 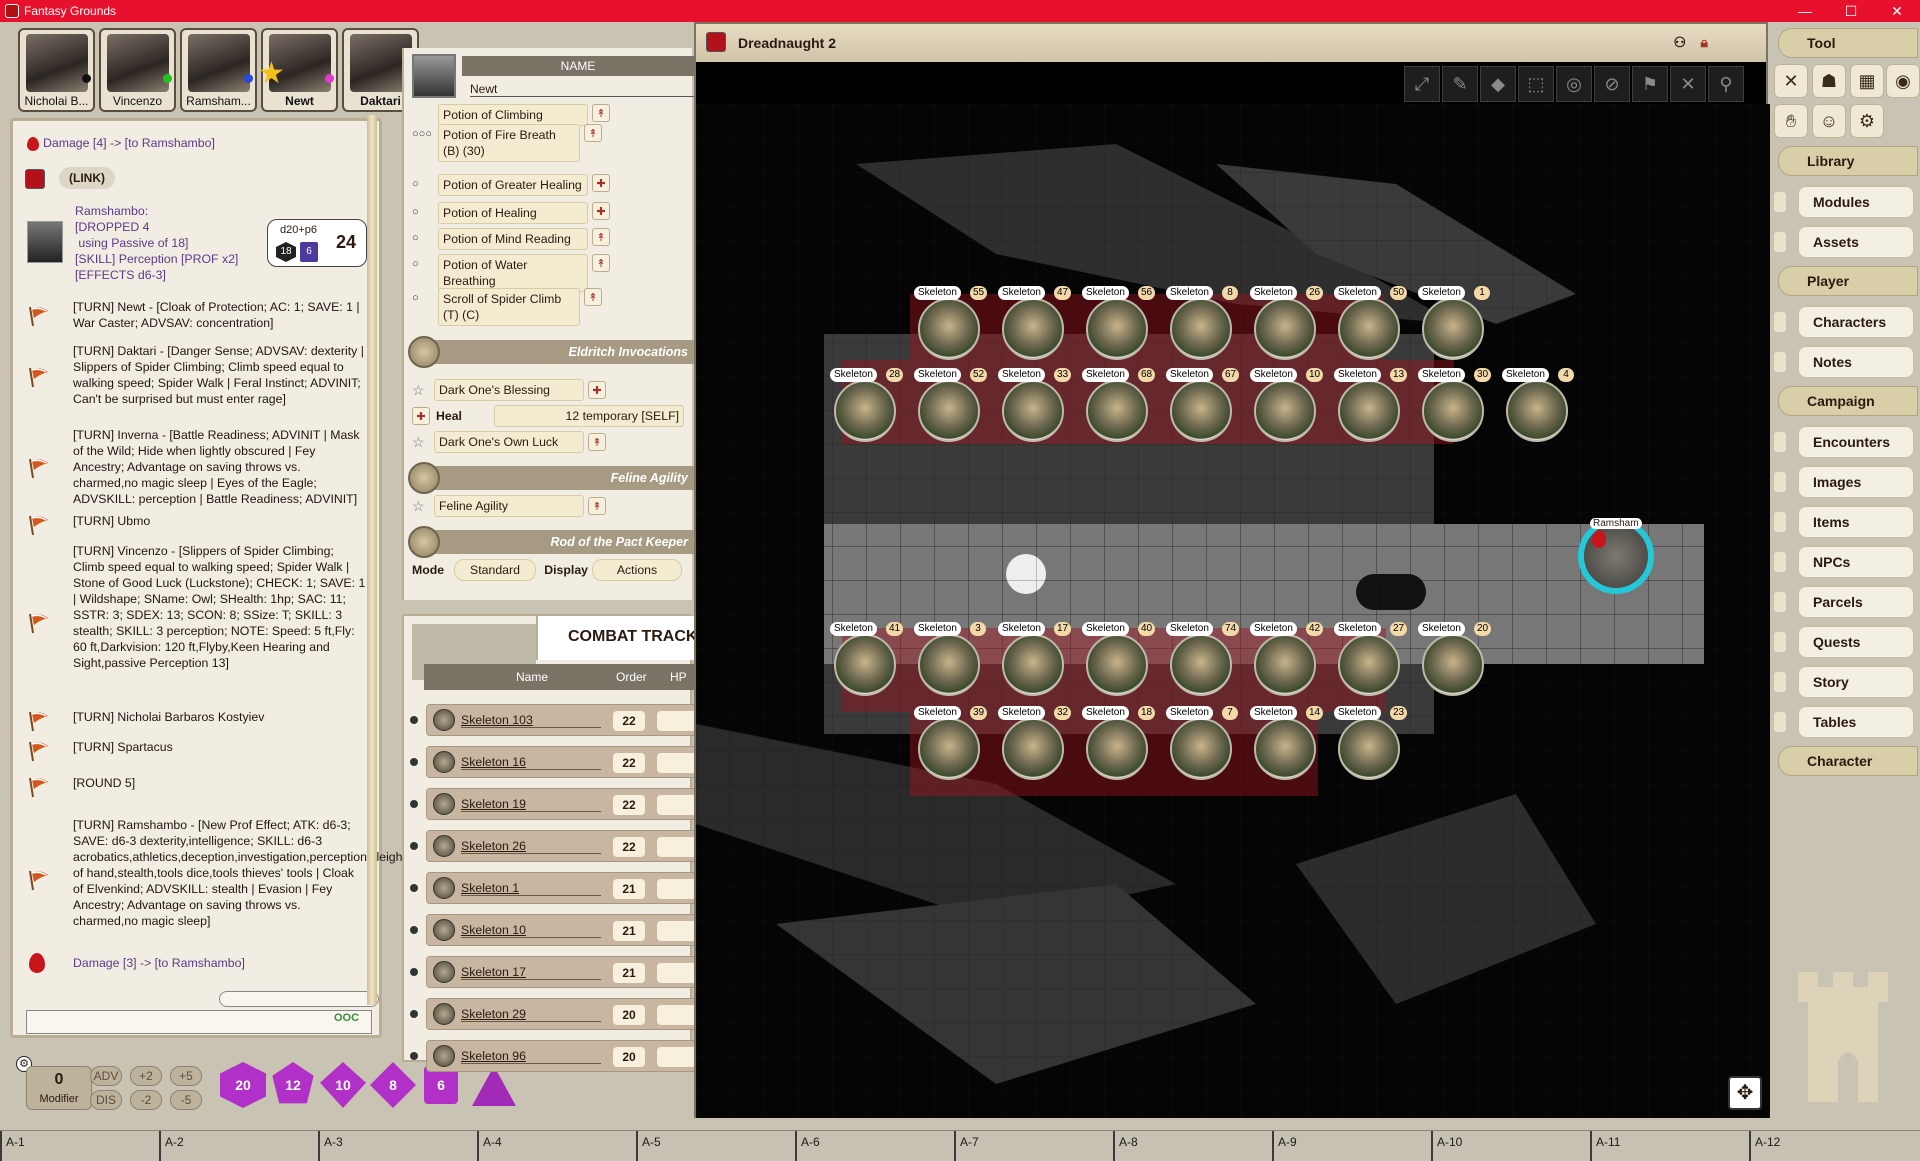 I want to click on item-name: Potion of Fire Breath (B) (30), so click(x=509, y=143).